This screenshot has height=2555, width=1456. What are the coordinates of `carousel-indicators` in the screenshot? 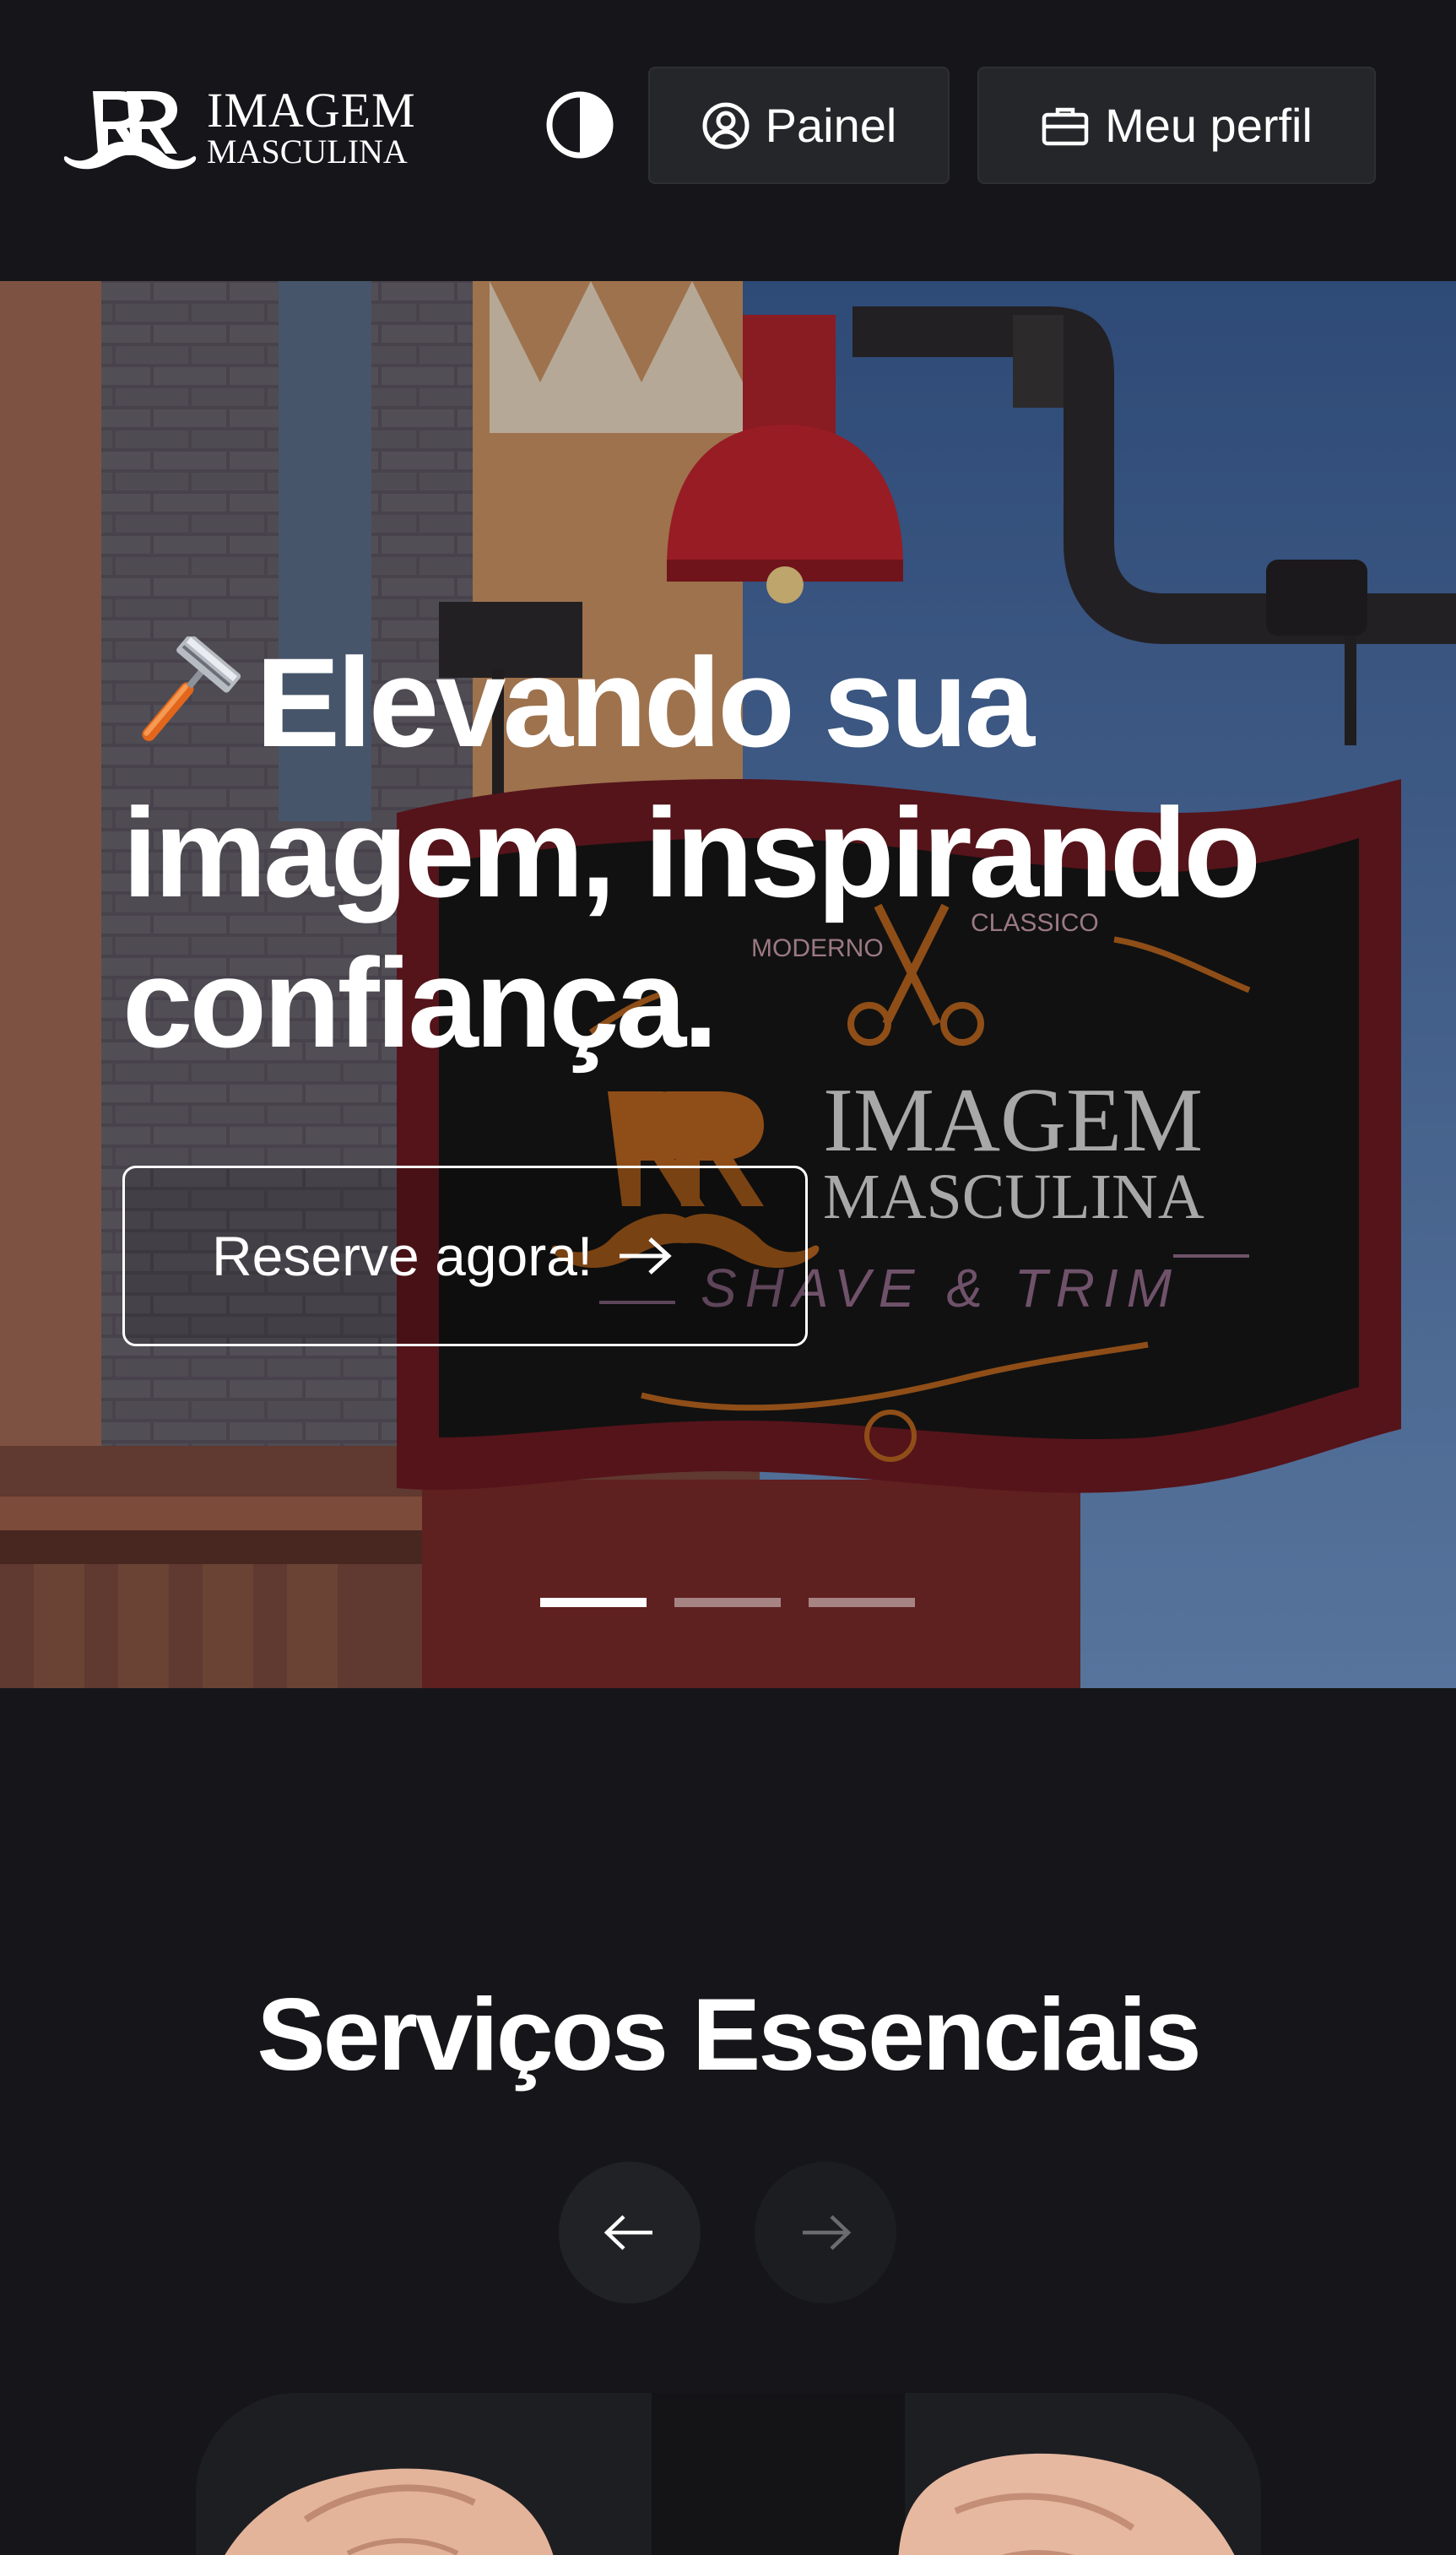 It's located at (728, 1603).